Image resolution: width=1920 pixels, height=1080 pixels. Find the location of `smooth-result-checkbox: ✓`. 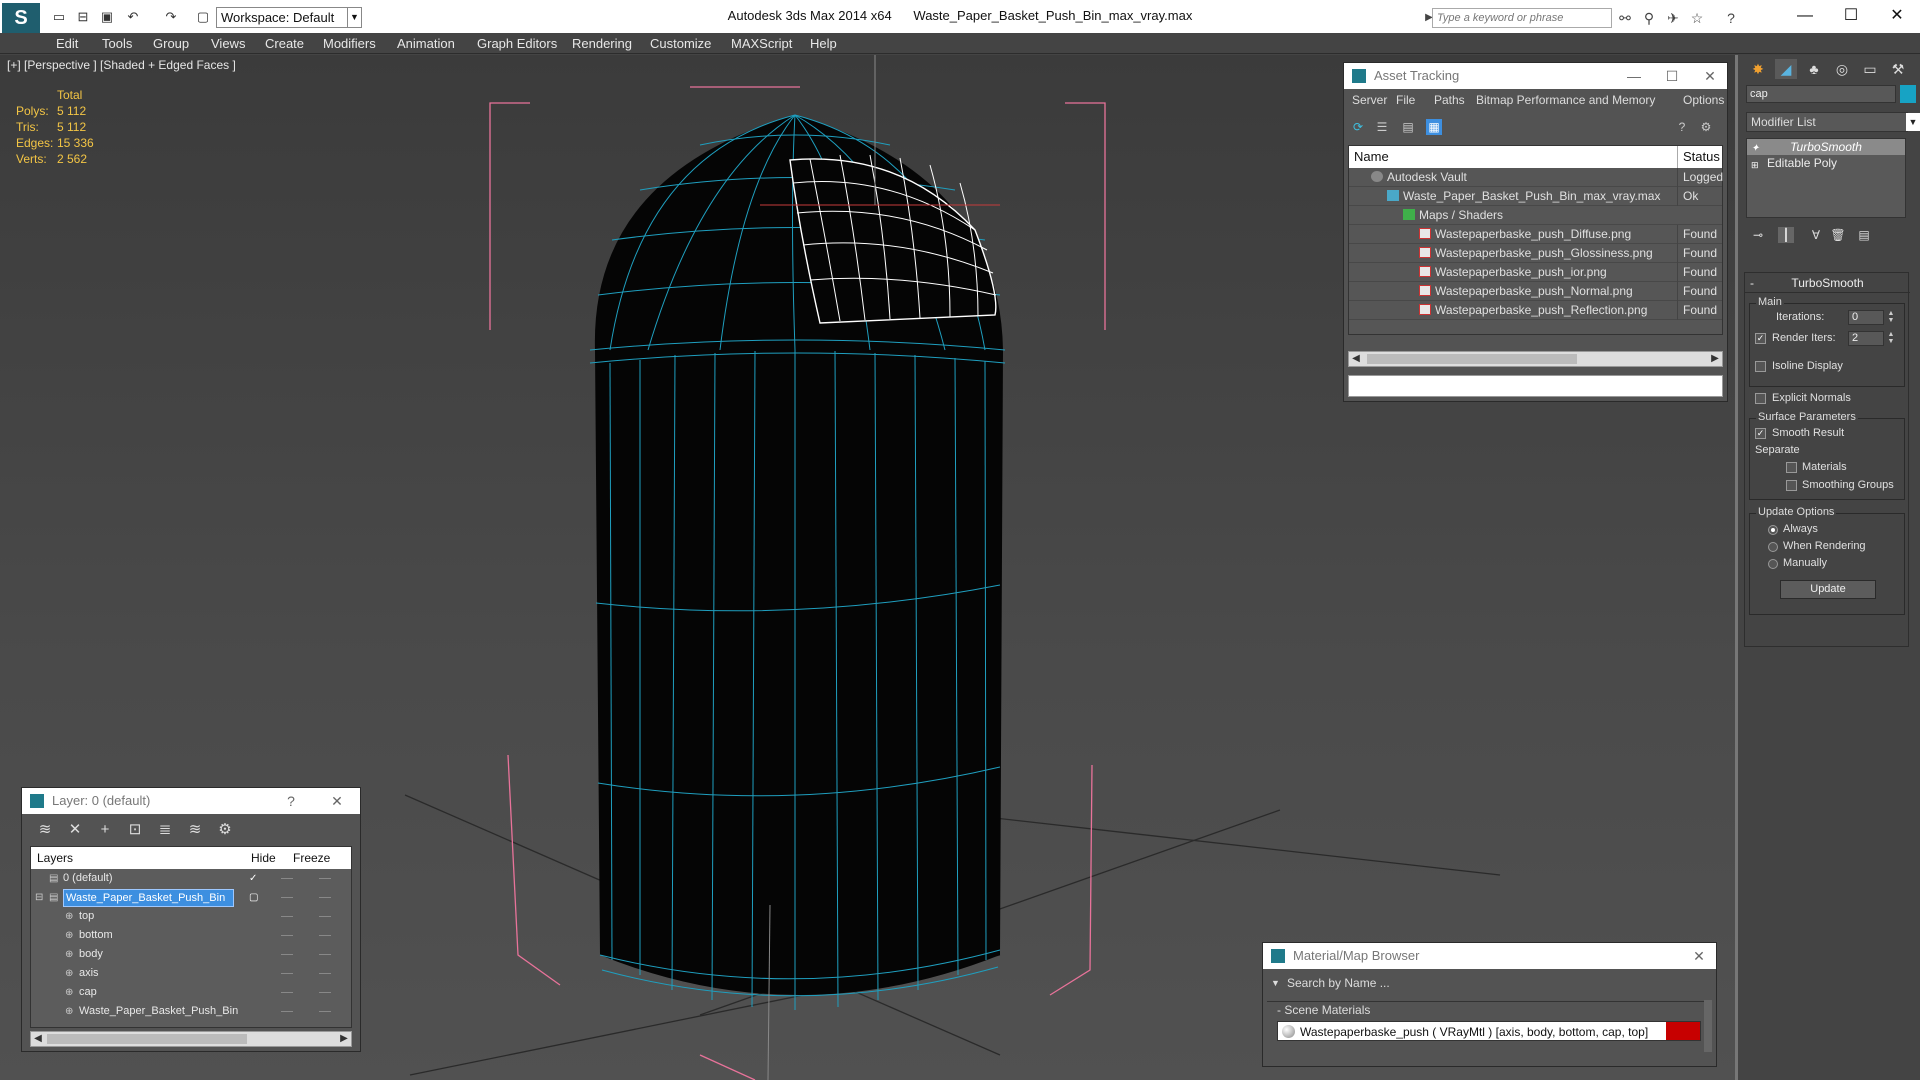

smooth-result-checkbox: ✓ is located at coordinates (1760, 433).